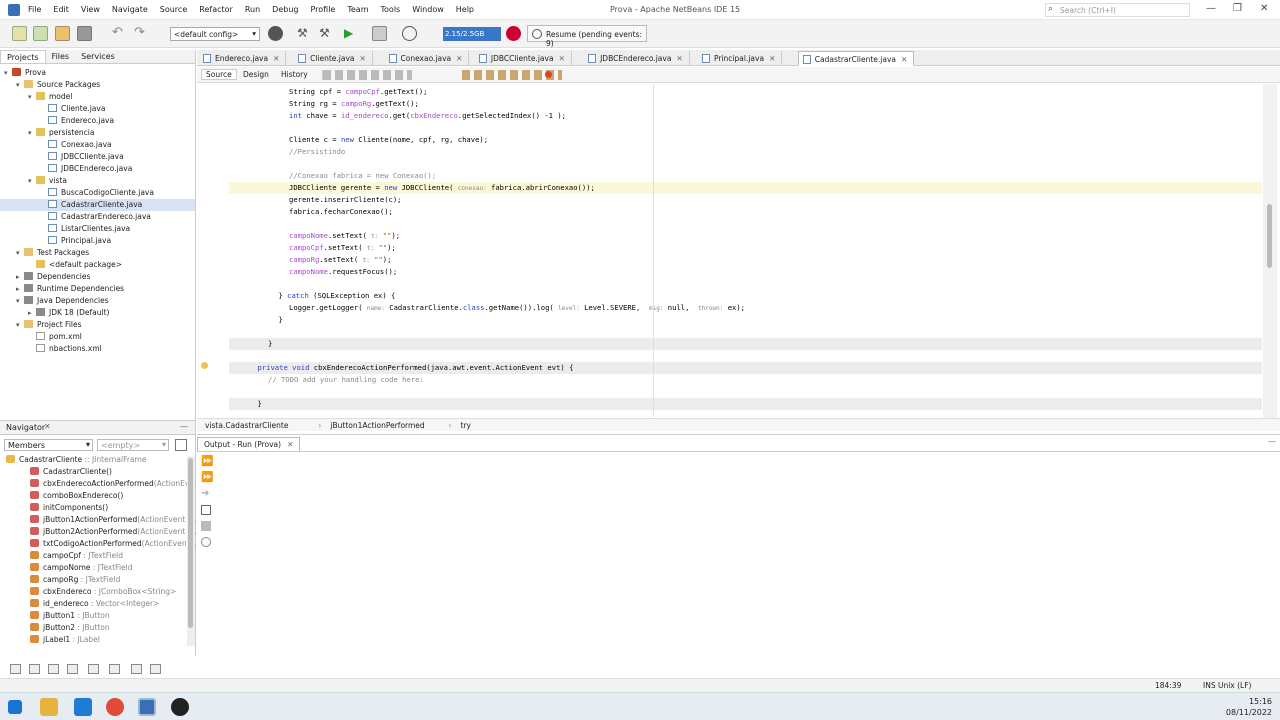 This screenshot has width=1280, height=720. I want to click on file-explorer-icon, so click(49, 707).